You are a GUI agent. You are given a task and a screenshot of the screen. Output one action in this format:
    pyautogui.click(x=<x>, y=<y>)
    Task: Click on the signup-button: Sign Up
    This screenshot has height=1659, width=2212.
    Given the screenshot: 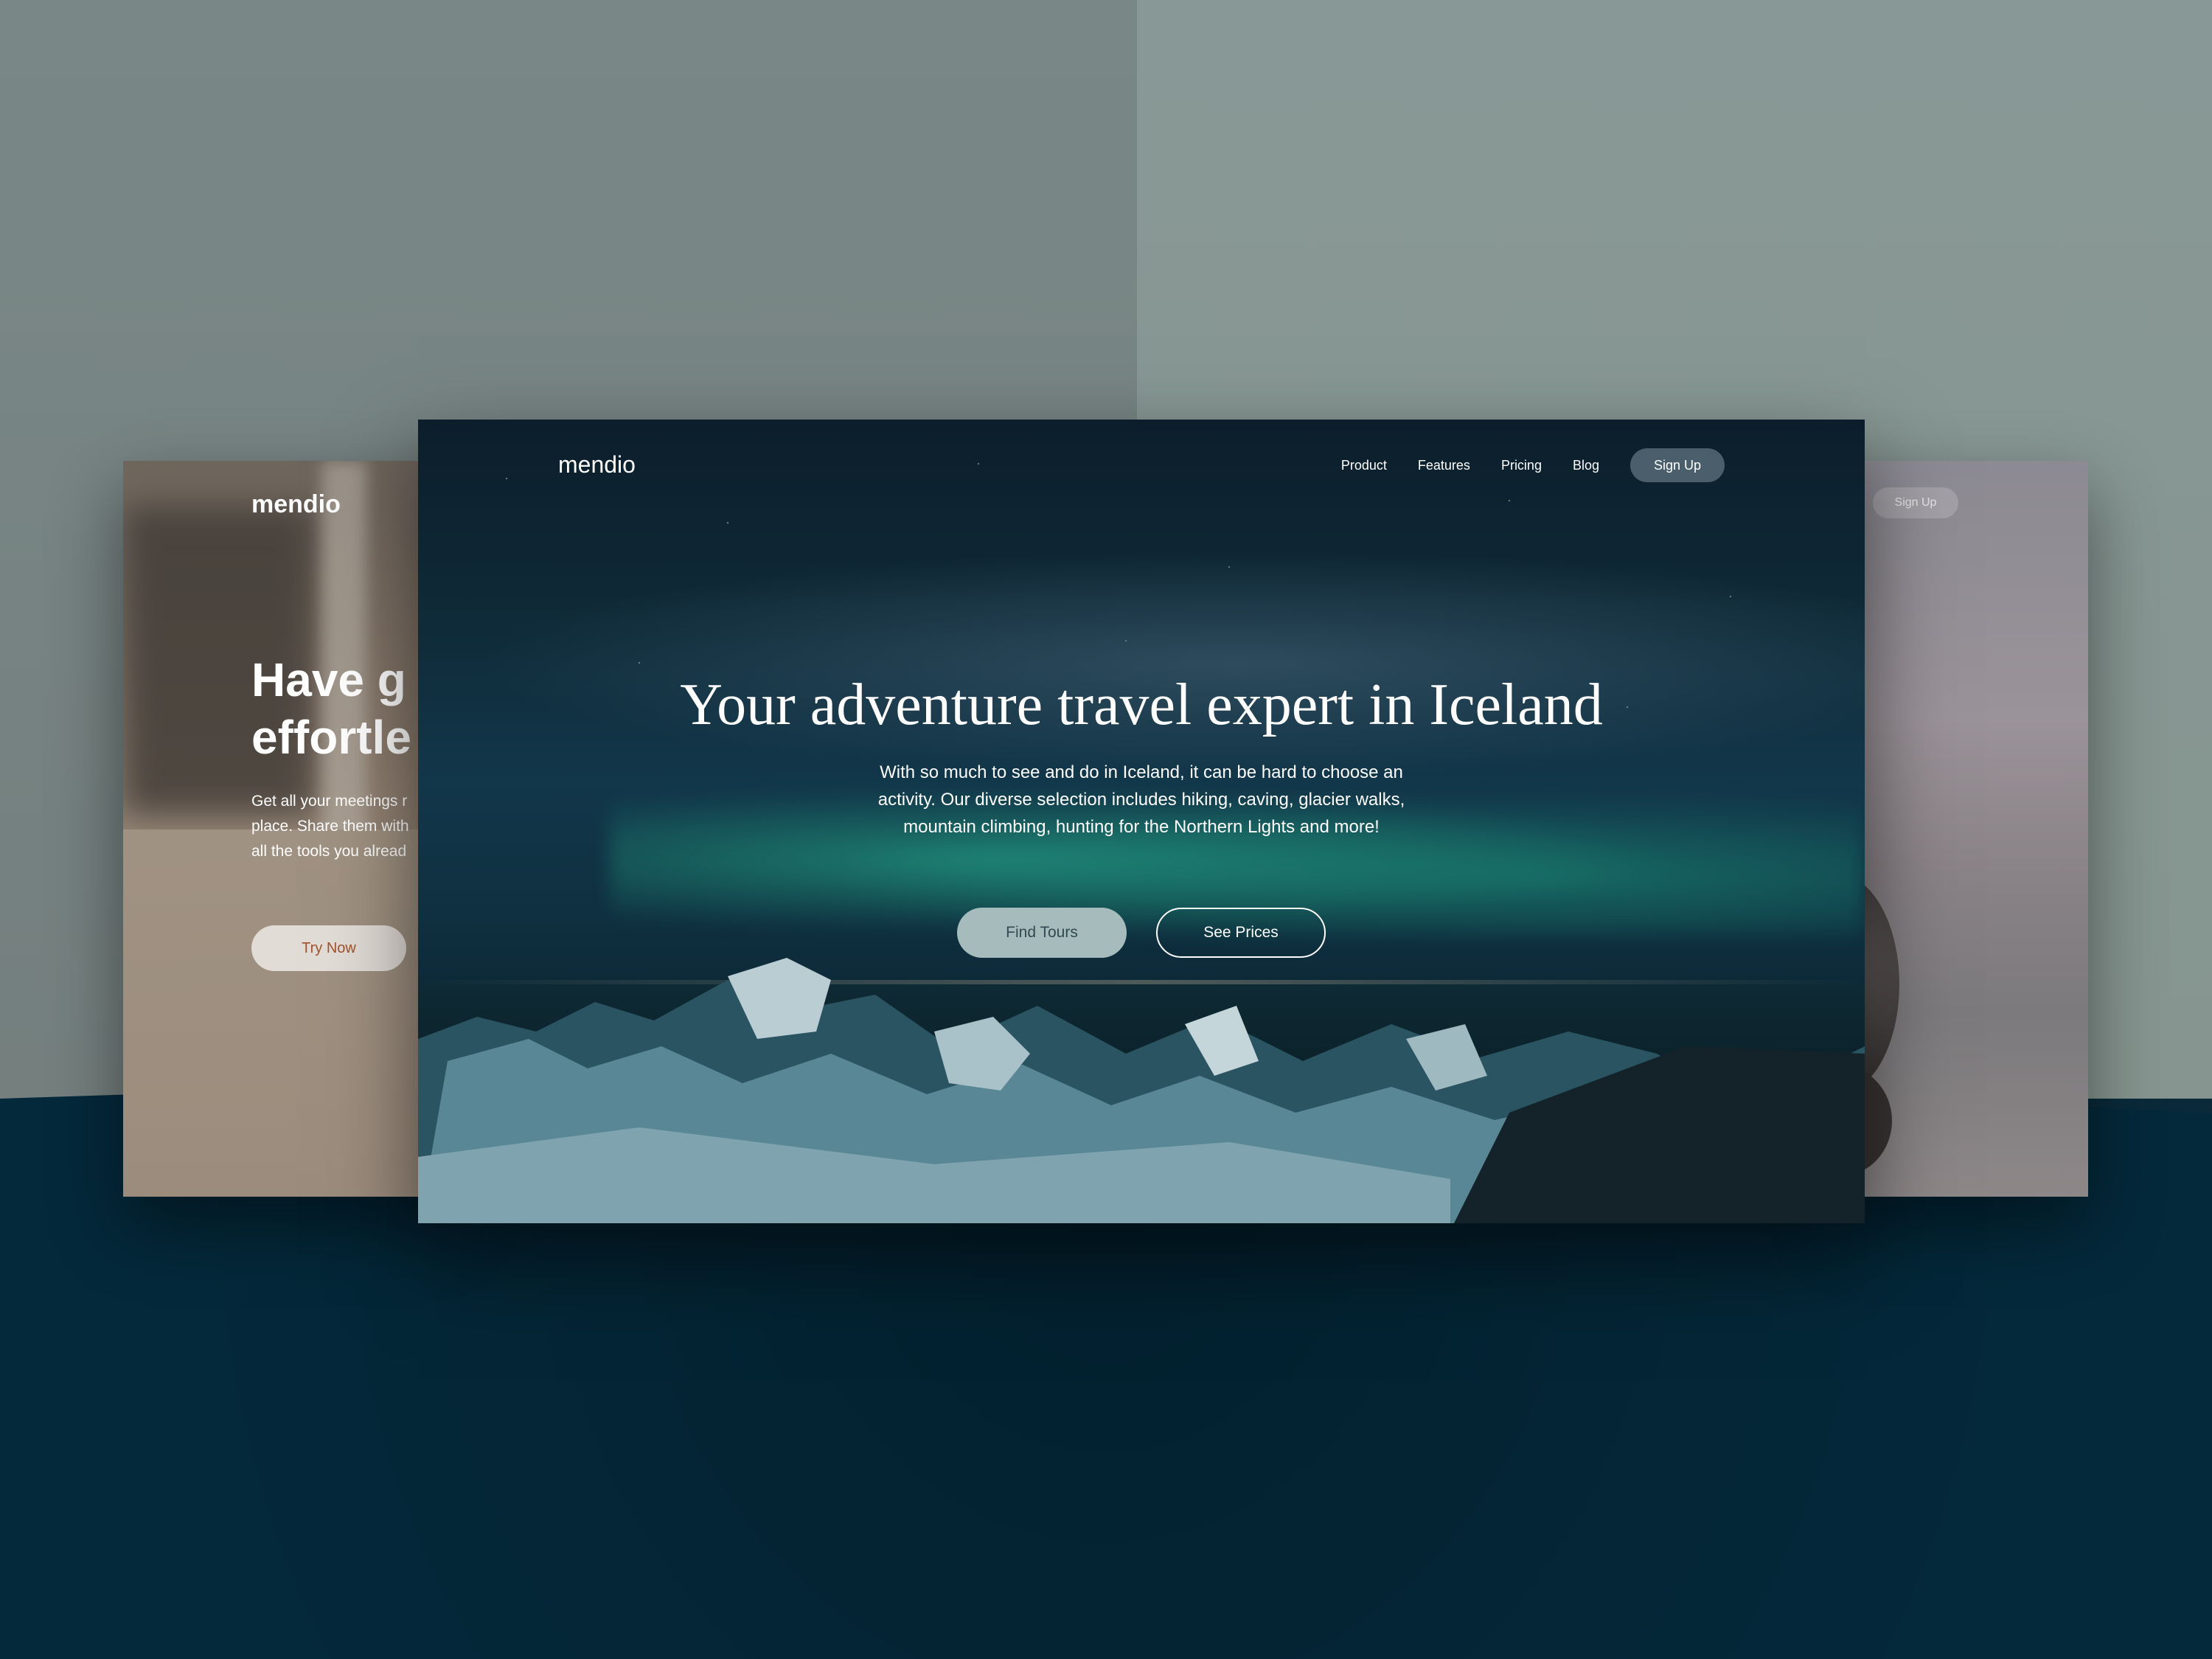 What is the action you would take?
    pyautogui.click(x=1677, y=465)
    